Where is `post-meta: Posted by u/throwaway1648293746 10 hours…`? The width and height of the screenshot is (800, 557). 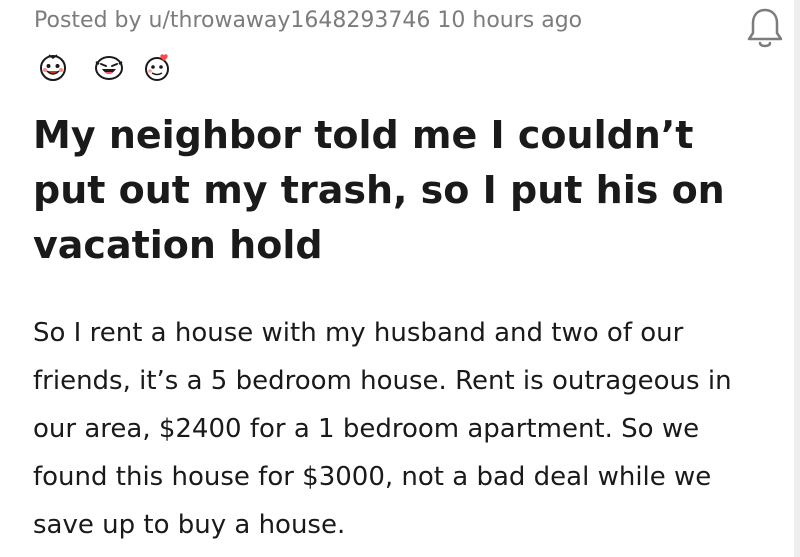 post-meta: Posted by u/throwaway1648293746 10 hours… is located at coordinates (308, 20).